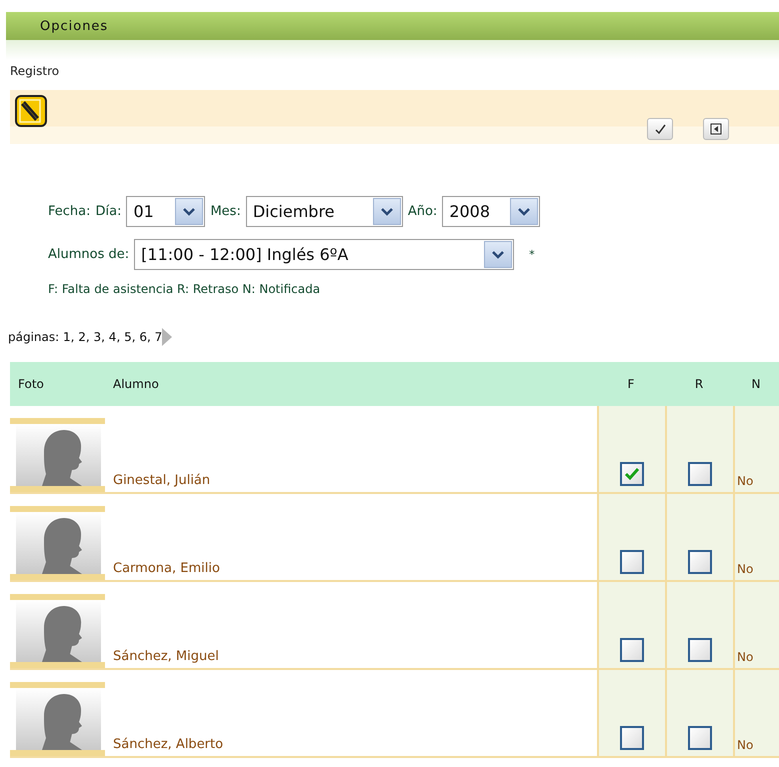 The image size is (779, 767). I want to click on page-links: 1, 2, 3, 4, 5, 6, 7, so click(112, 337).